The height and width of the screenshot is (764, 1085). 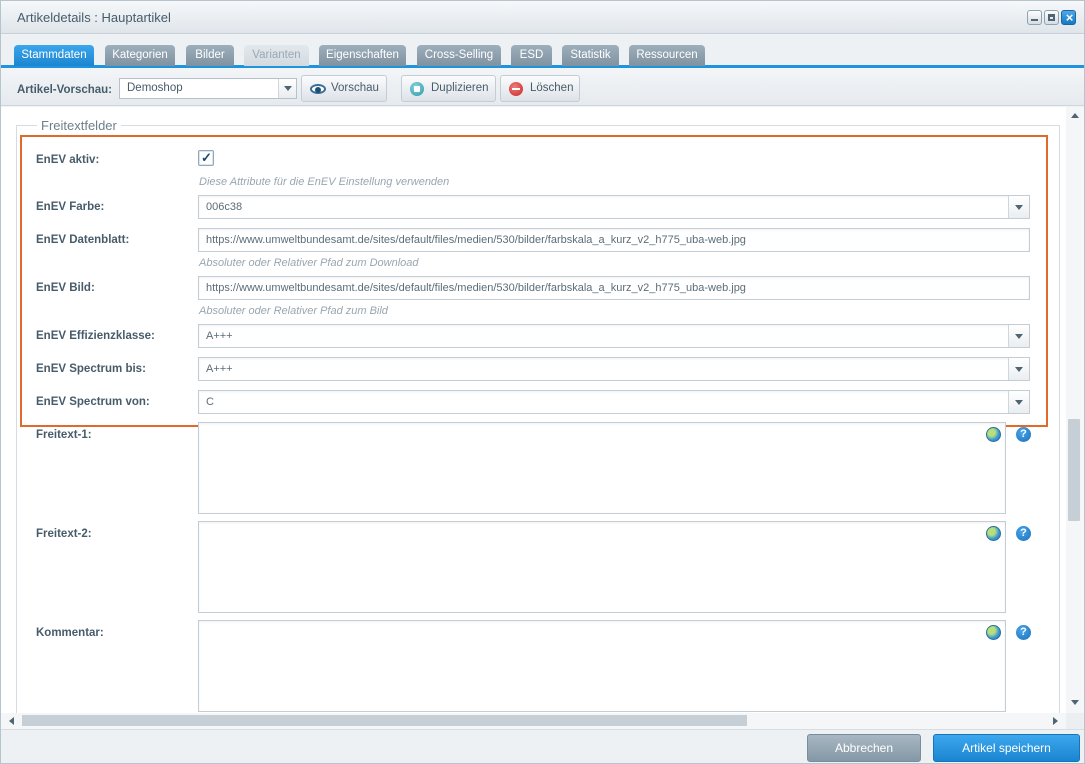 What do you see at coordinates (459, 55) in the screenshot?
I see `tab-cross-selling: Cross-Selling` at bounding box center [459, 55].